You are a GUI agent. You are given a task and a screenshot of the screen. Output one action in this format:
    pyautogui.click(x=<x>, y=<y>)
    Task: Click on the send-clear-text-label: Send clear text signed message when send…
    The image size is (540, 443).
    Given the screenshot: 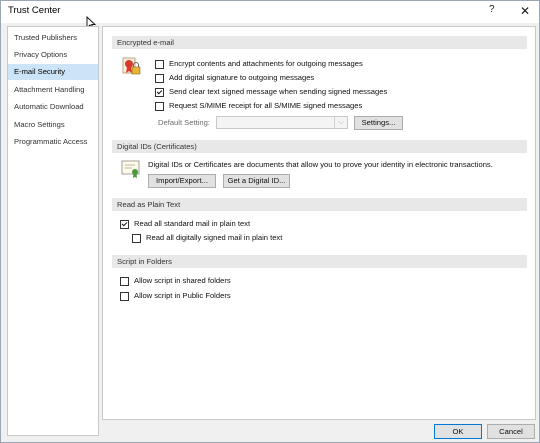 What is the action you would take?
    pyautogui.click(x=278, y=91)
    